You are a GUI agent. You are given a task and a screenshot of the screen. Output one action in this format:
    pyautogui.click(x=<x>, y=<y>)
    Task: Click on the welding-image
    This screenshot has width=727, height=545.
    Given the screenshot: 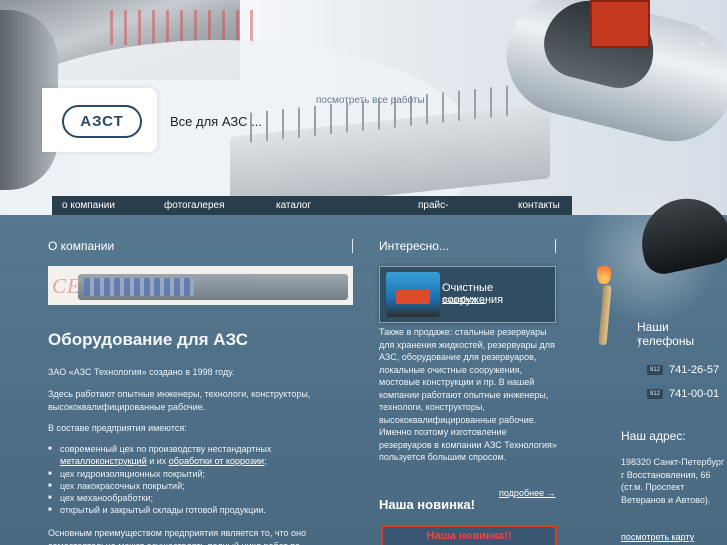 What is the action you would take?
    pyautogui.click(x=643, y=260)
    